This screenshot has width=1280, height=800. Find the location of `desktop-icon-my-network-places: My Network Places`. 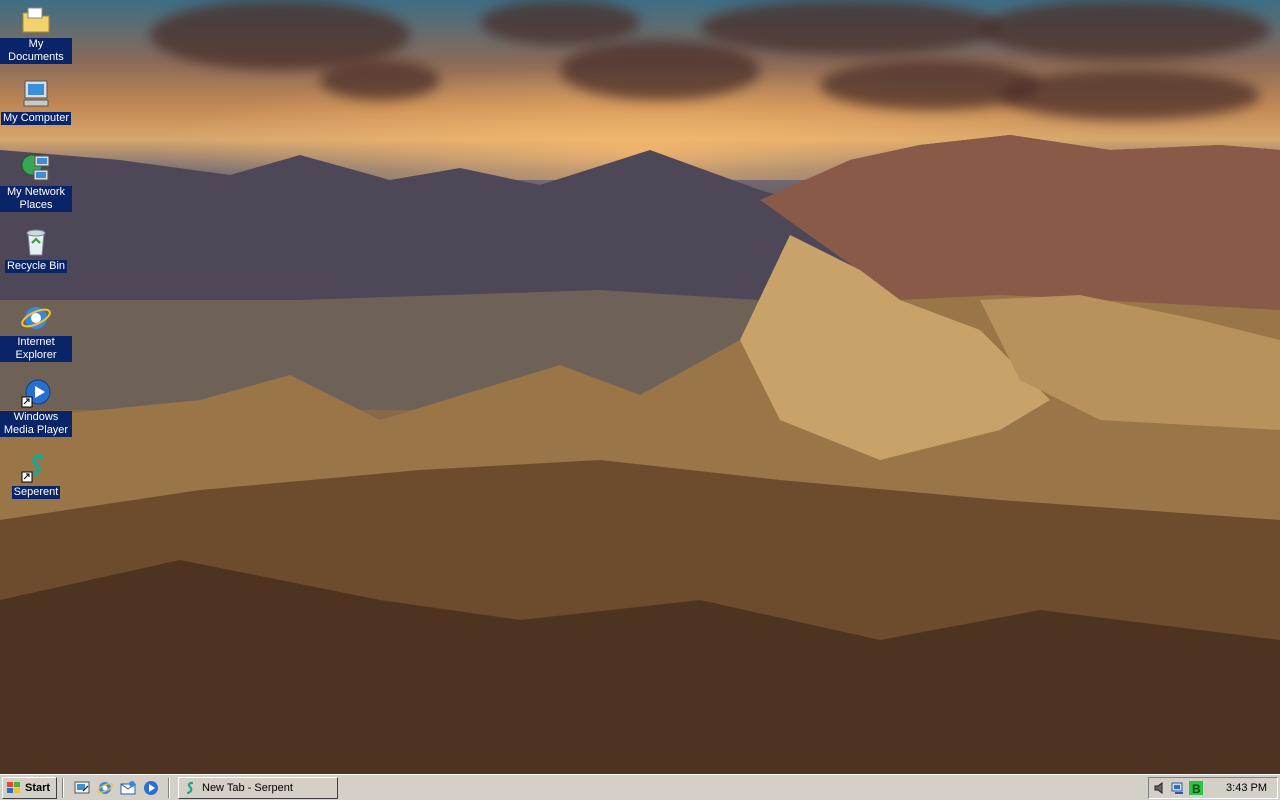

desktop-icon-my-network-places: My Network Places is located at coordinates (36, 182).